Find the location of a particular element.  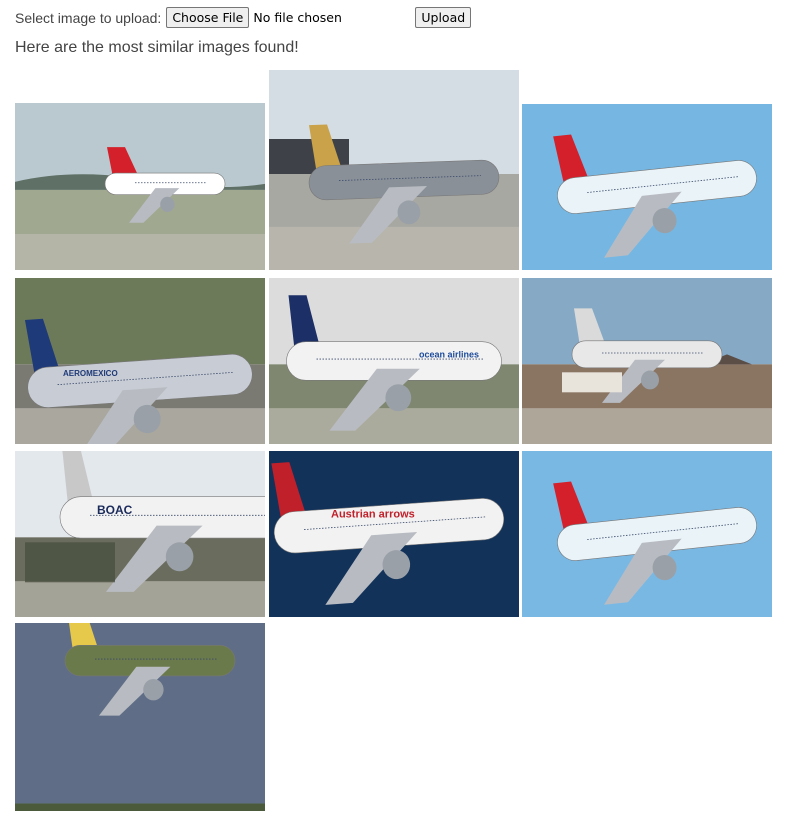

thumb-picture: Austrian arrows is located at coordinates (394, 534).